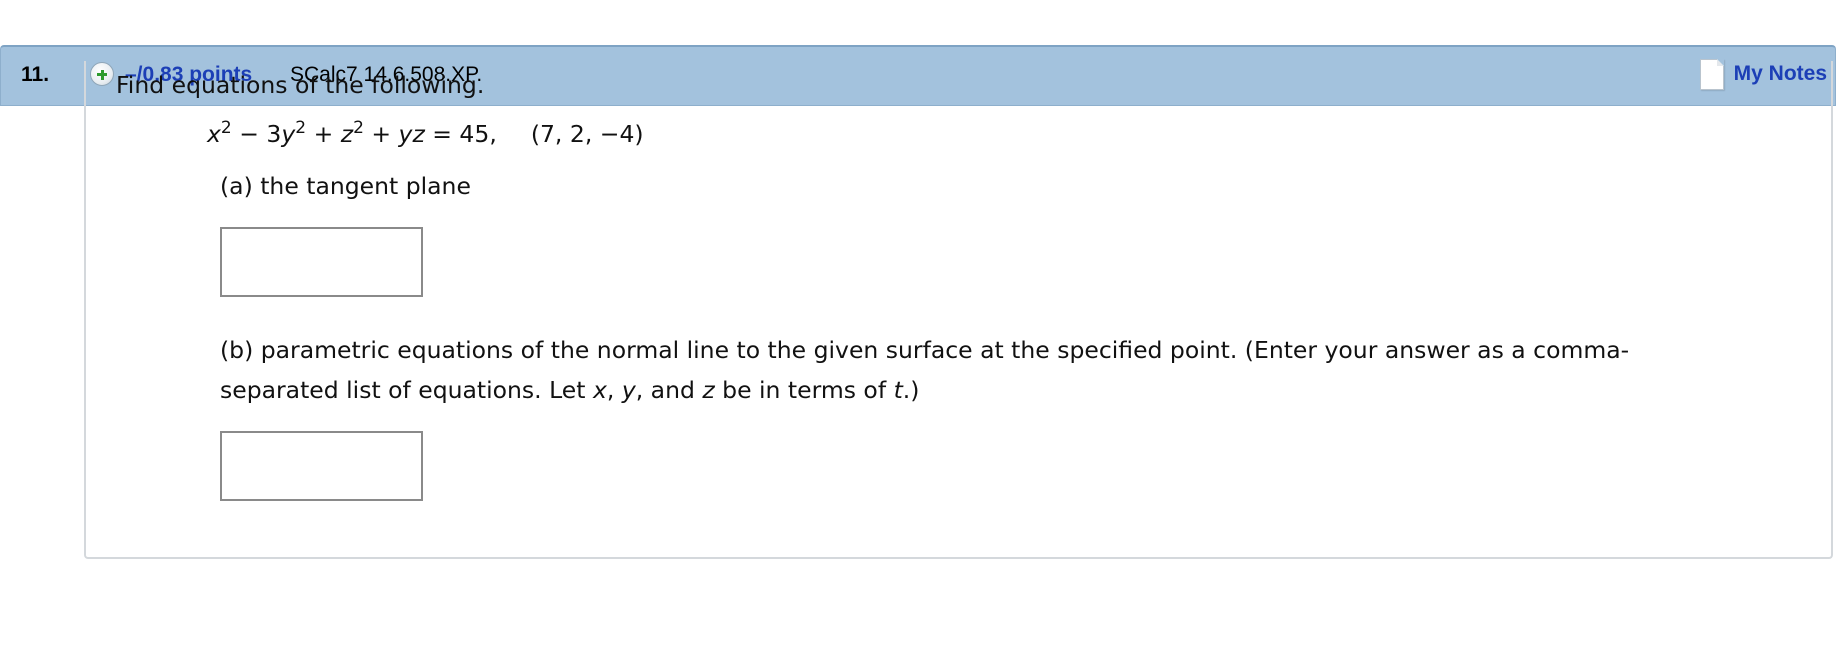 The image size is (1844, 660). What do you see at coordinates (321, 262) in the screenshot?
I see `answer-a-input` at bounding box center [321, 262].